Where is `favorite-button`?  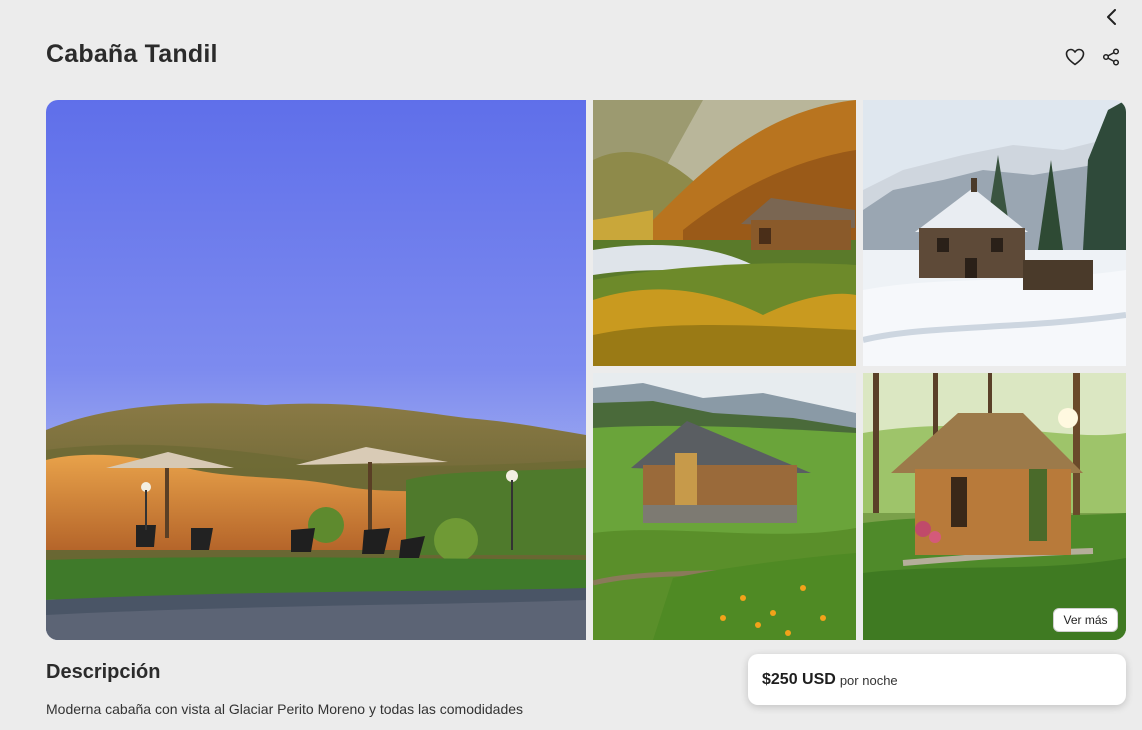
favorite-button is located at coordinates (1075, 57).